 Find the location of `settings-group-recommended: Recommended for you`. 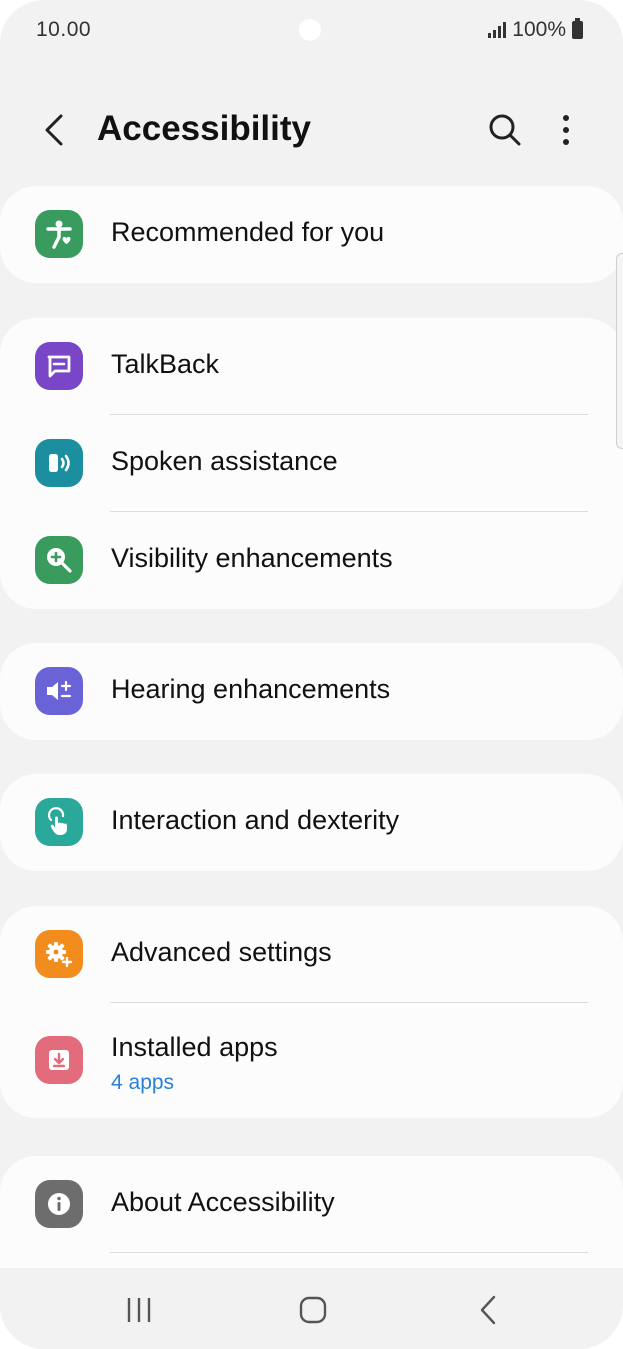

settings-group-recommended: Recommended for you is located at coordinates (311, 234).